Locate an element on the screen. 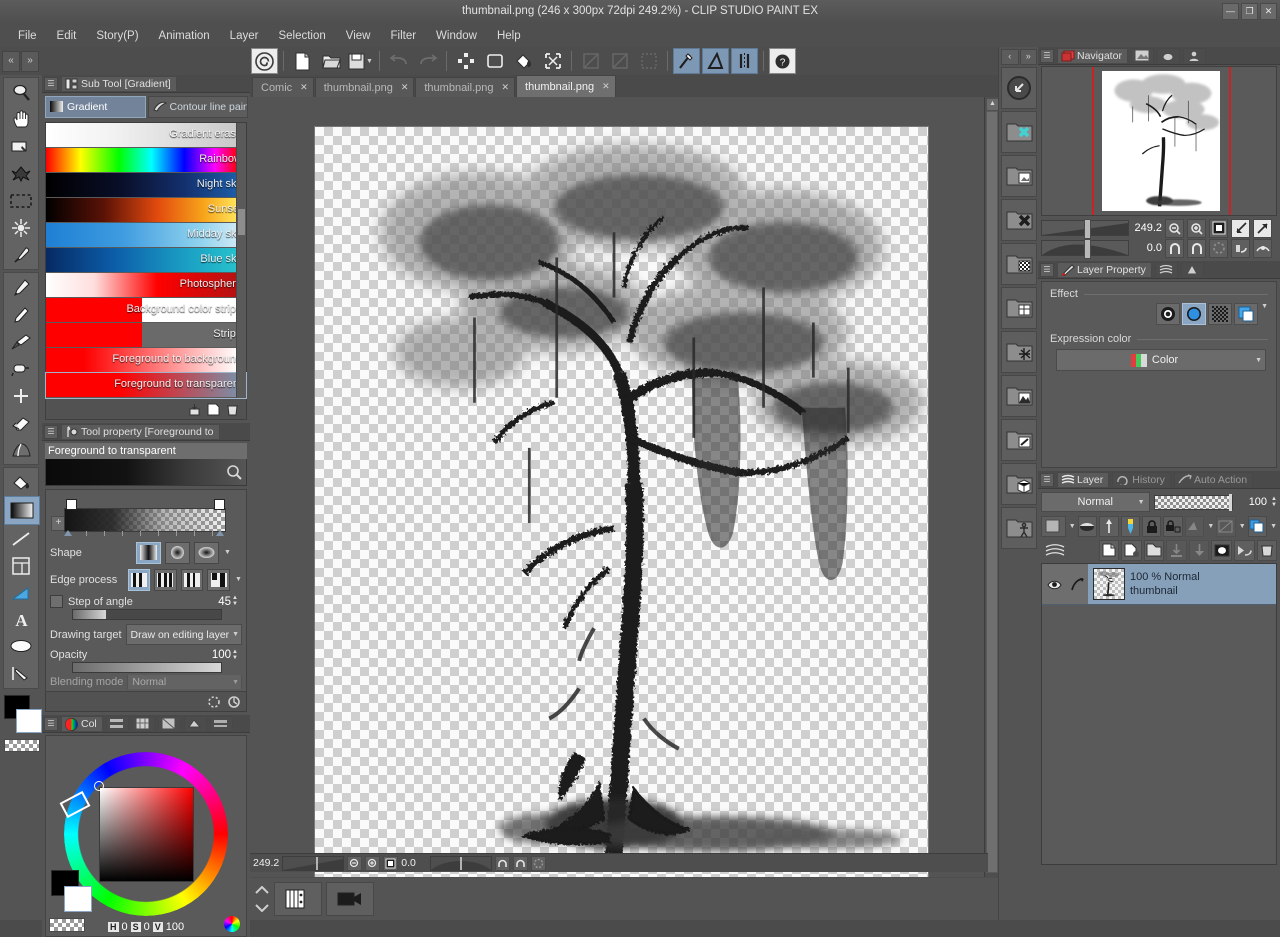 The width and height of the screenshot is (1280, 937). gradient-opacity-marker-end is located at coordinates (220, 533).